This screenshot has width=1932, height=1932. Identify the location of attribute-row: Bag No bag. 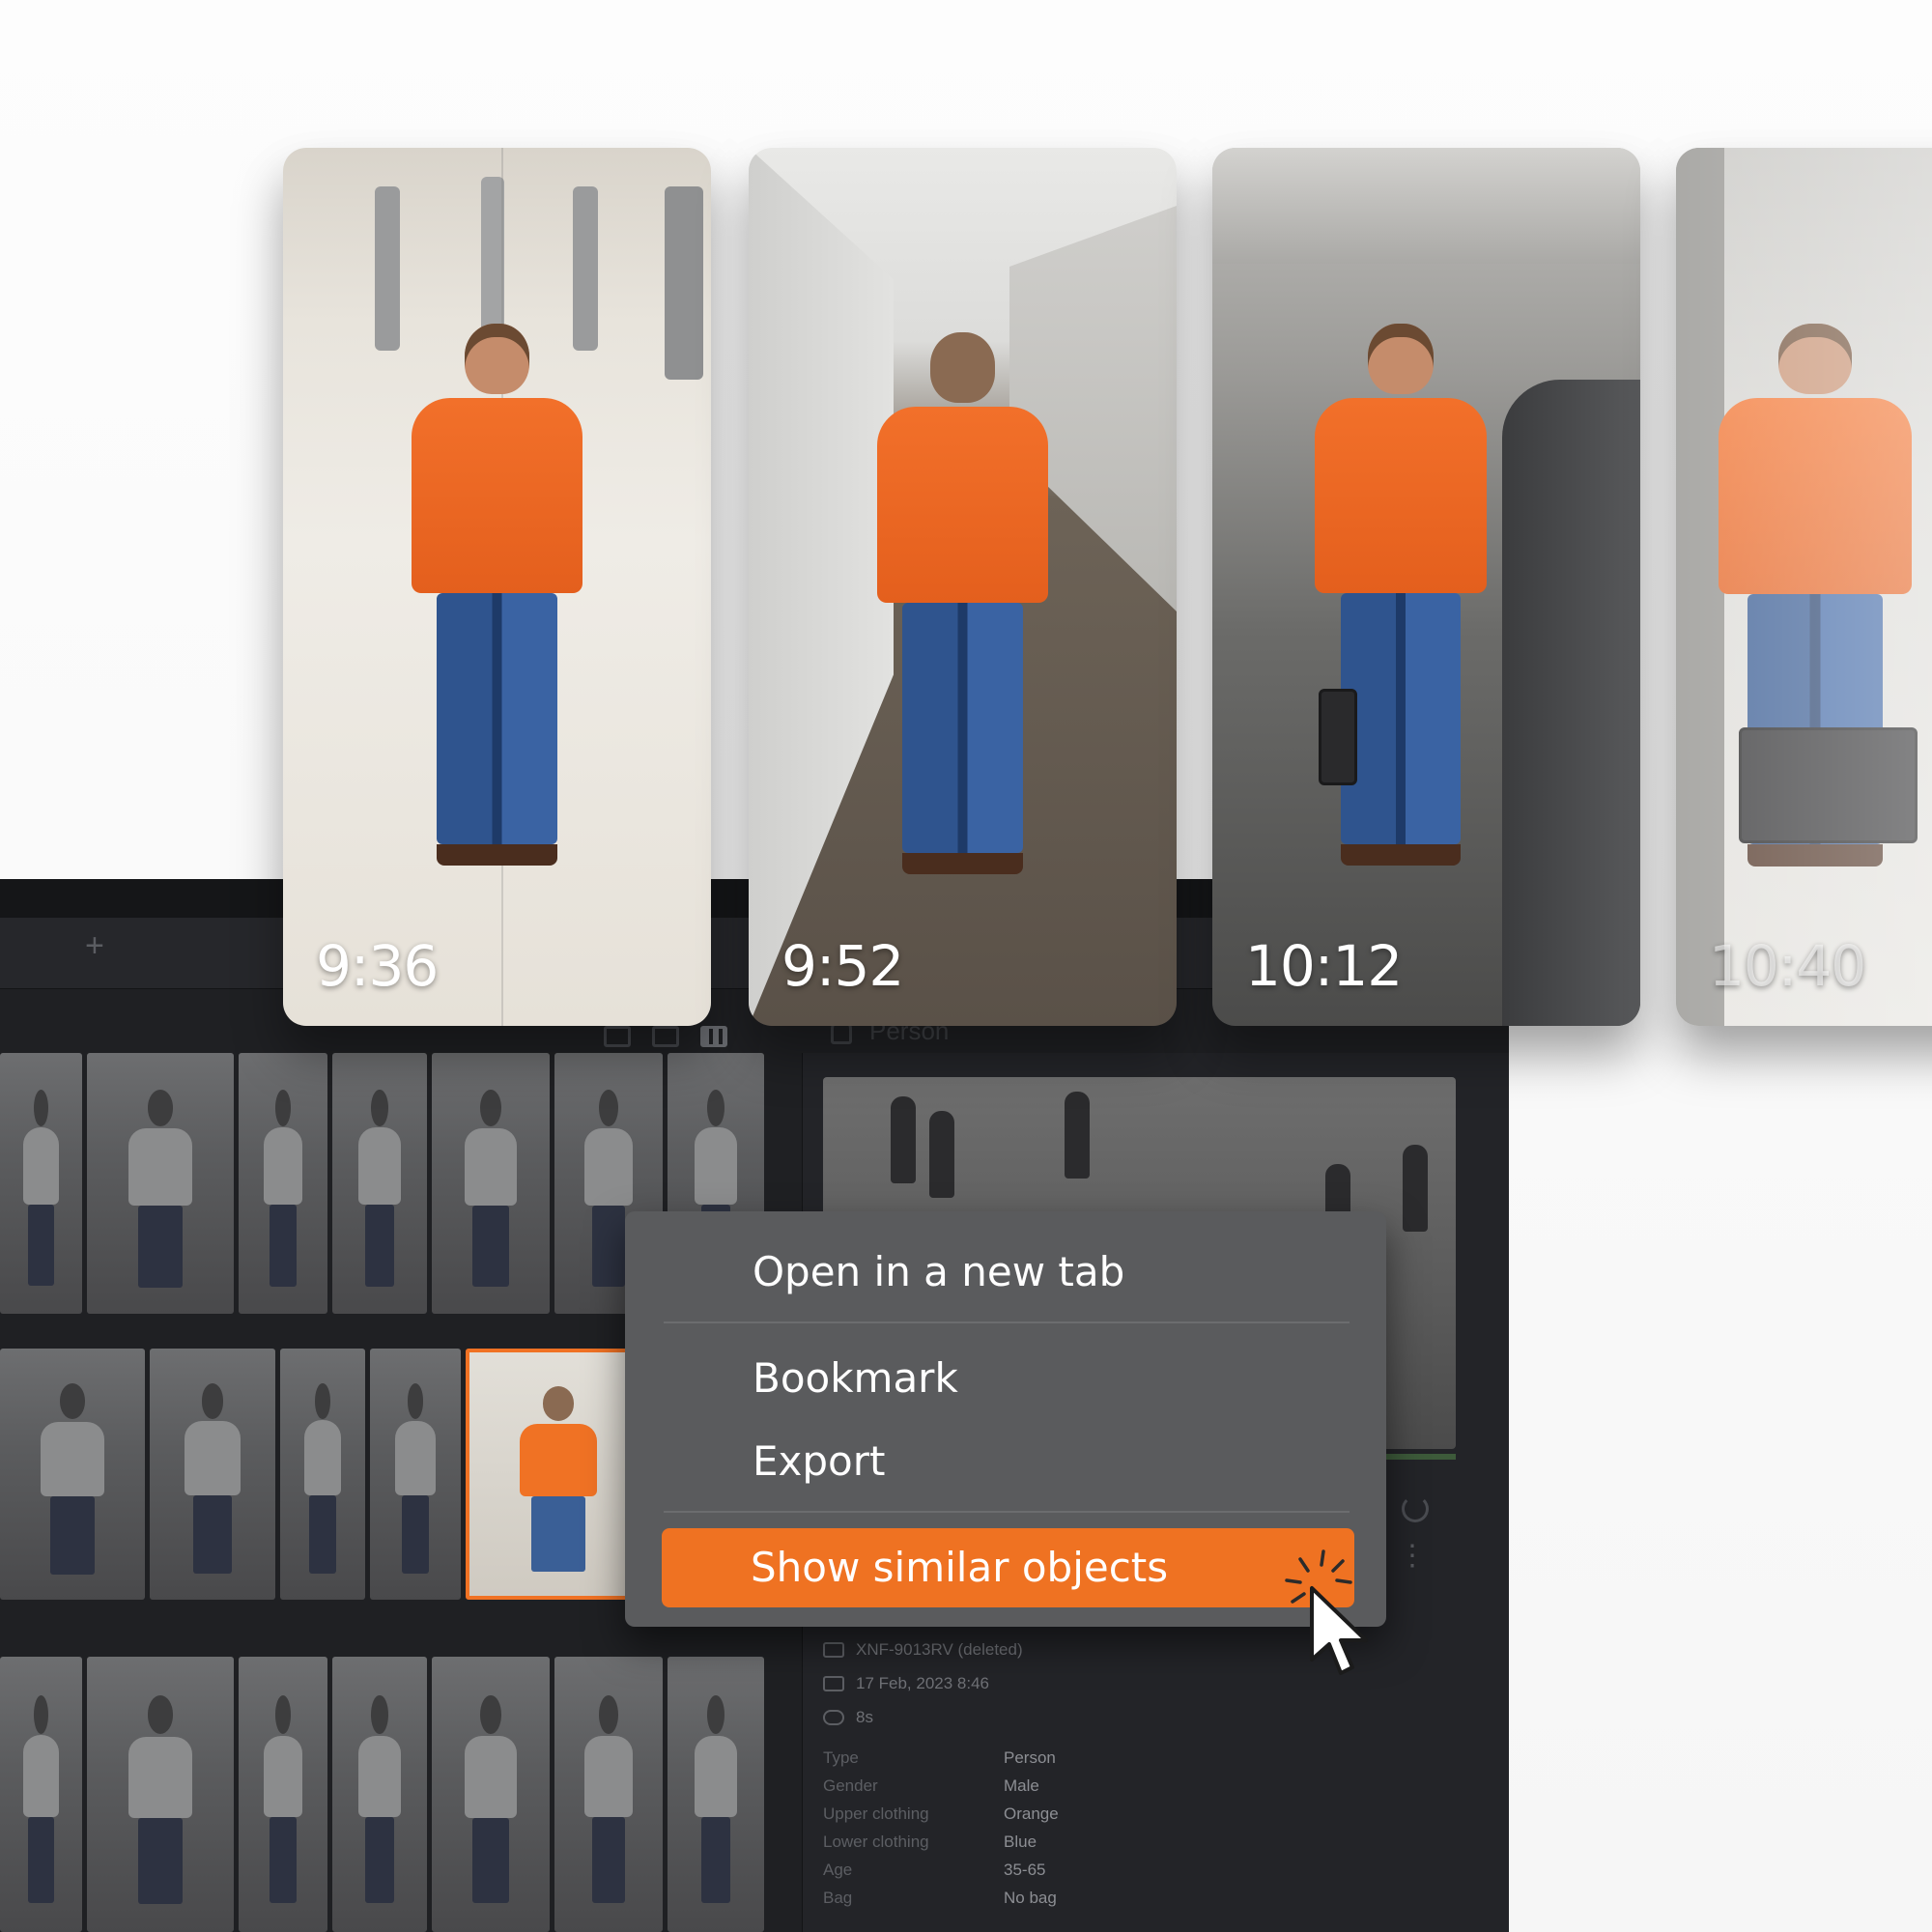
(1156, 1903).